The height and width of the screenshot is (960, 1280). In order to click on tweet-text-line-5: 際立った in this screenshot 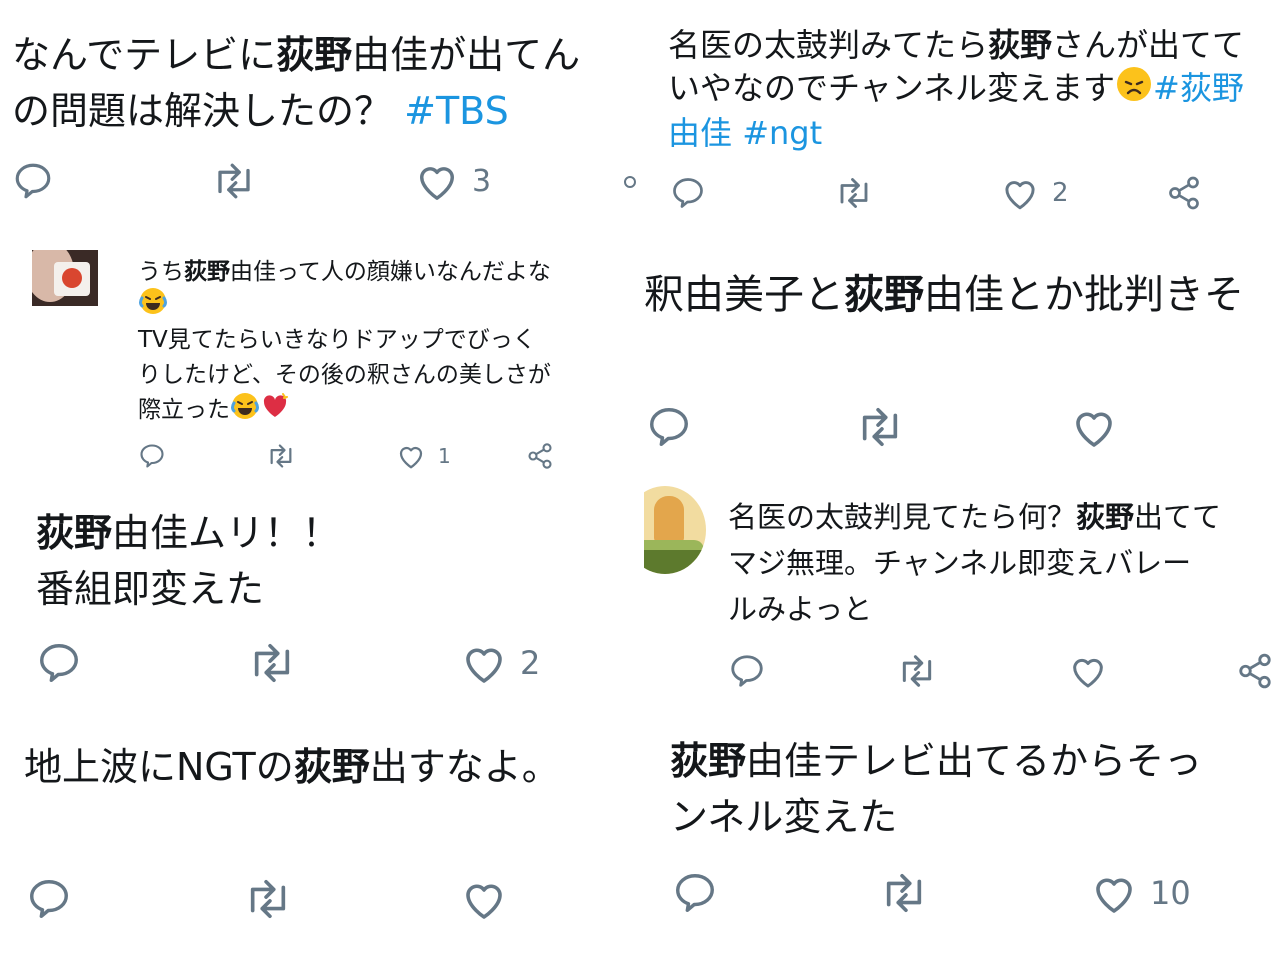, I will do `click(214, 408)`.